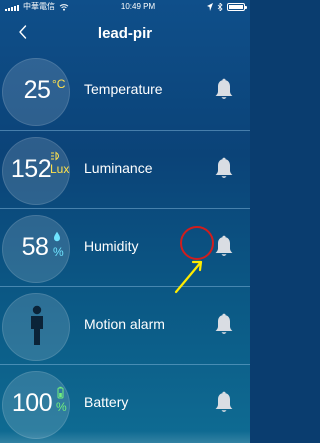 Image resolution: width=320 pixels, height=443 pixels. What do you see at coordinates (57, 236) in the screenshot?
I see `humidity-drop-icon` at bounding box center [57, 236].